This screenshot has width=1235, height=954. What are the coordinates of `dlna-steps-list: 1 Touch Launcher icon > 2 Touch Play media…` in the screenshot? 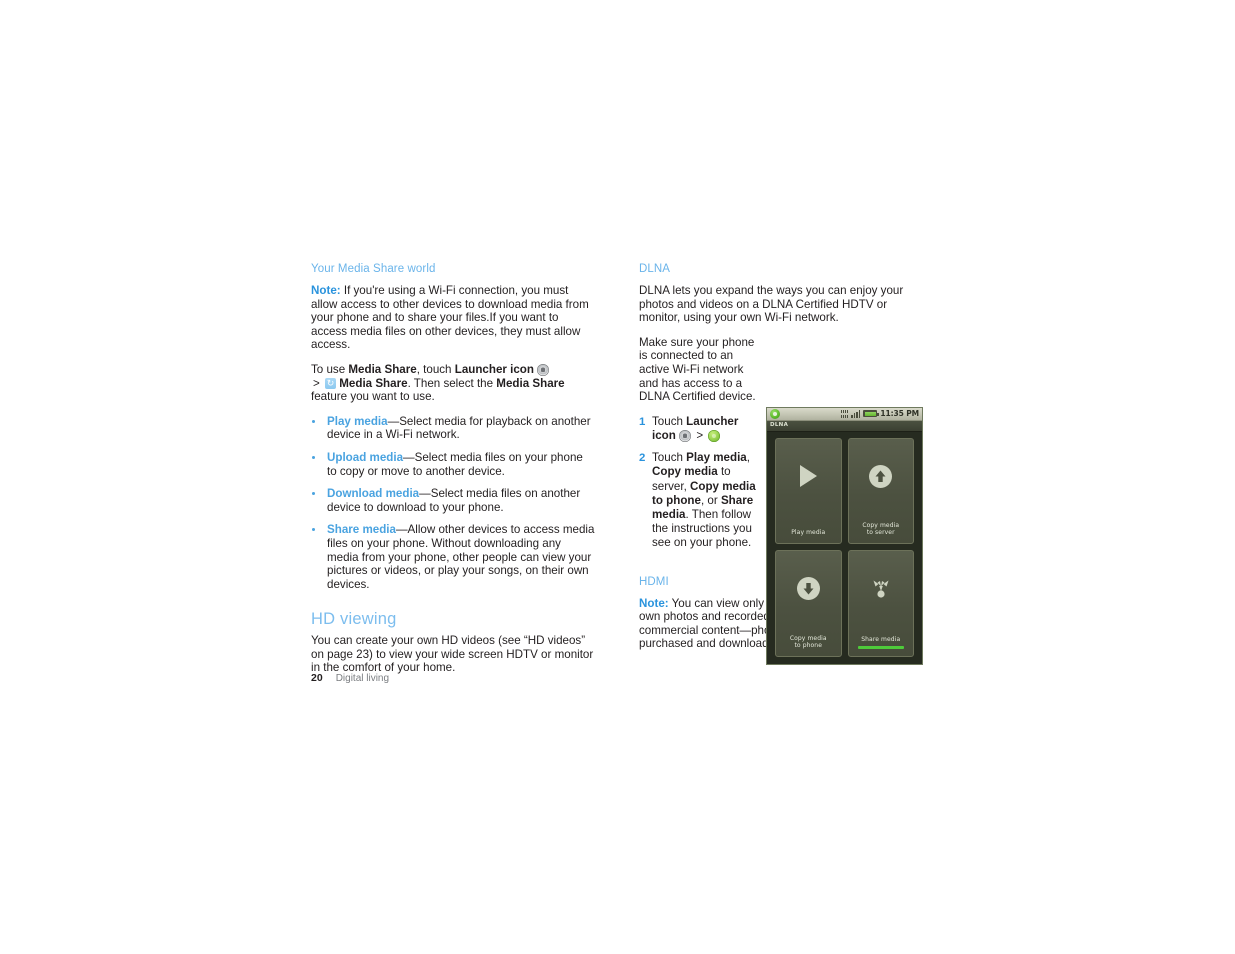 It's located at (698, 483).